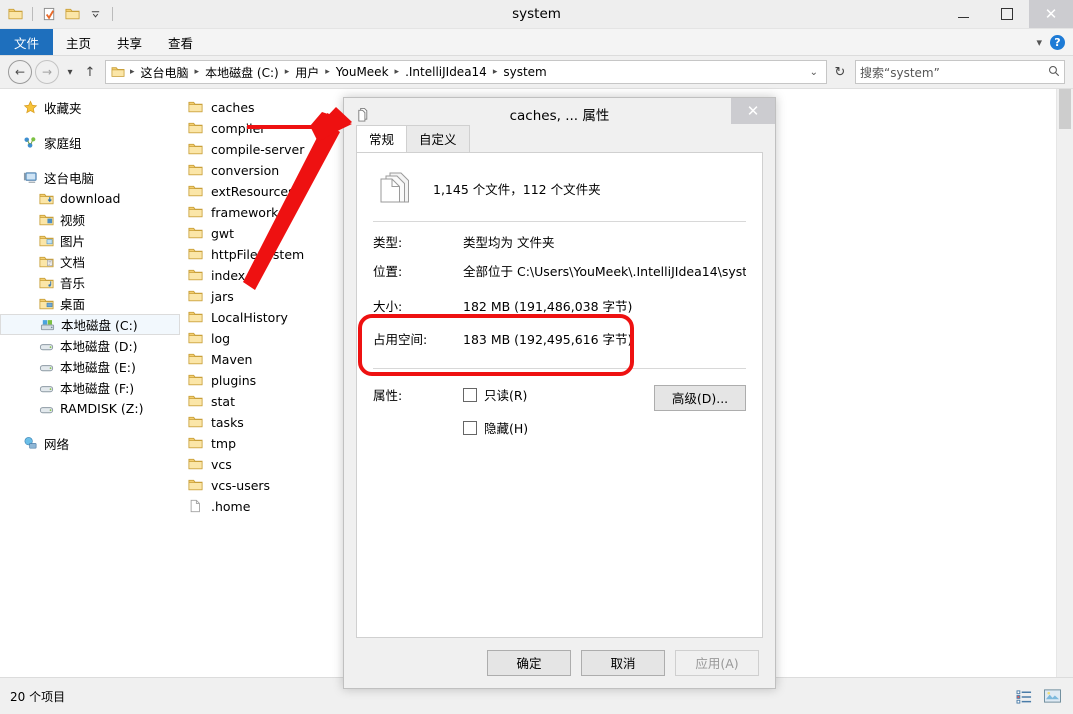 This screenshot has width=1073, height=714. I want to click on scrollbar-thumb, so click(1065, 109).